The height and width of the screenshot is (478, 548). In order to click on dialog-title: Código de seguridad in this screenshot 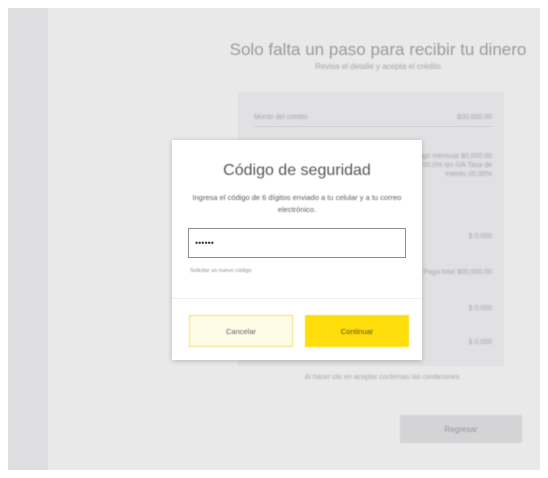, I will do `click(297, 170)`.